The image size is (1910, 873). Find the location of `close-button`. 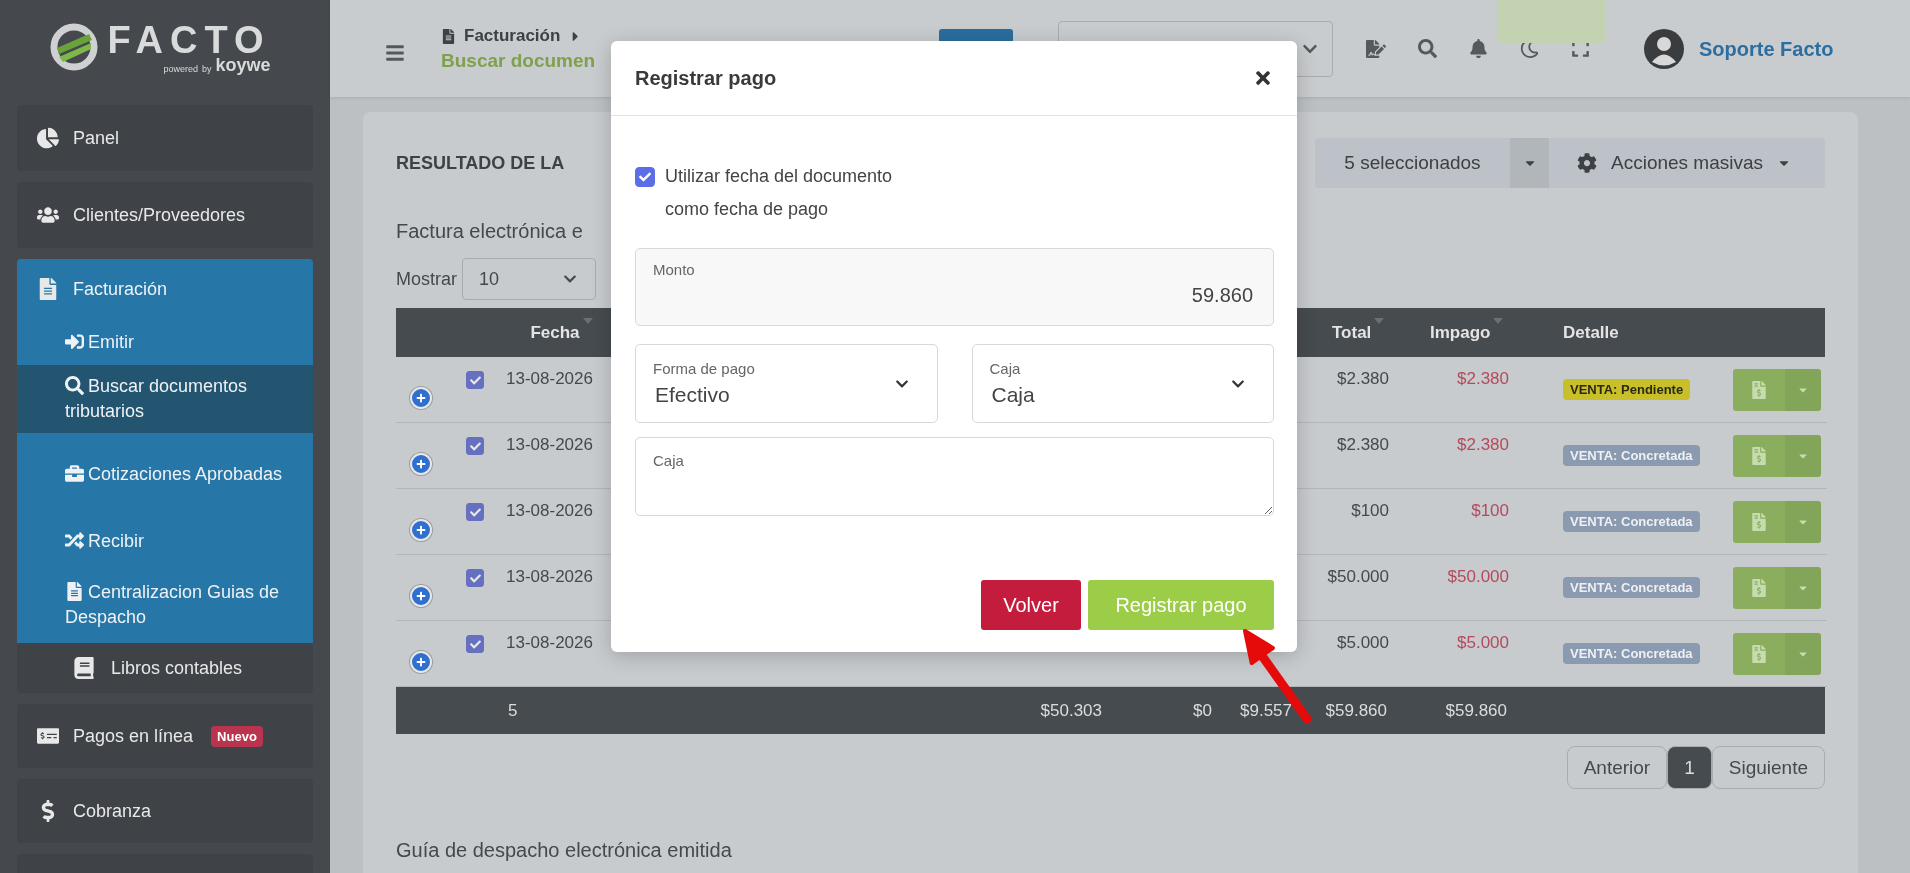

close-button is located at coordinates (1263, 78).